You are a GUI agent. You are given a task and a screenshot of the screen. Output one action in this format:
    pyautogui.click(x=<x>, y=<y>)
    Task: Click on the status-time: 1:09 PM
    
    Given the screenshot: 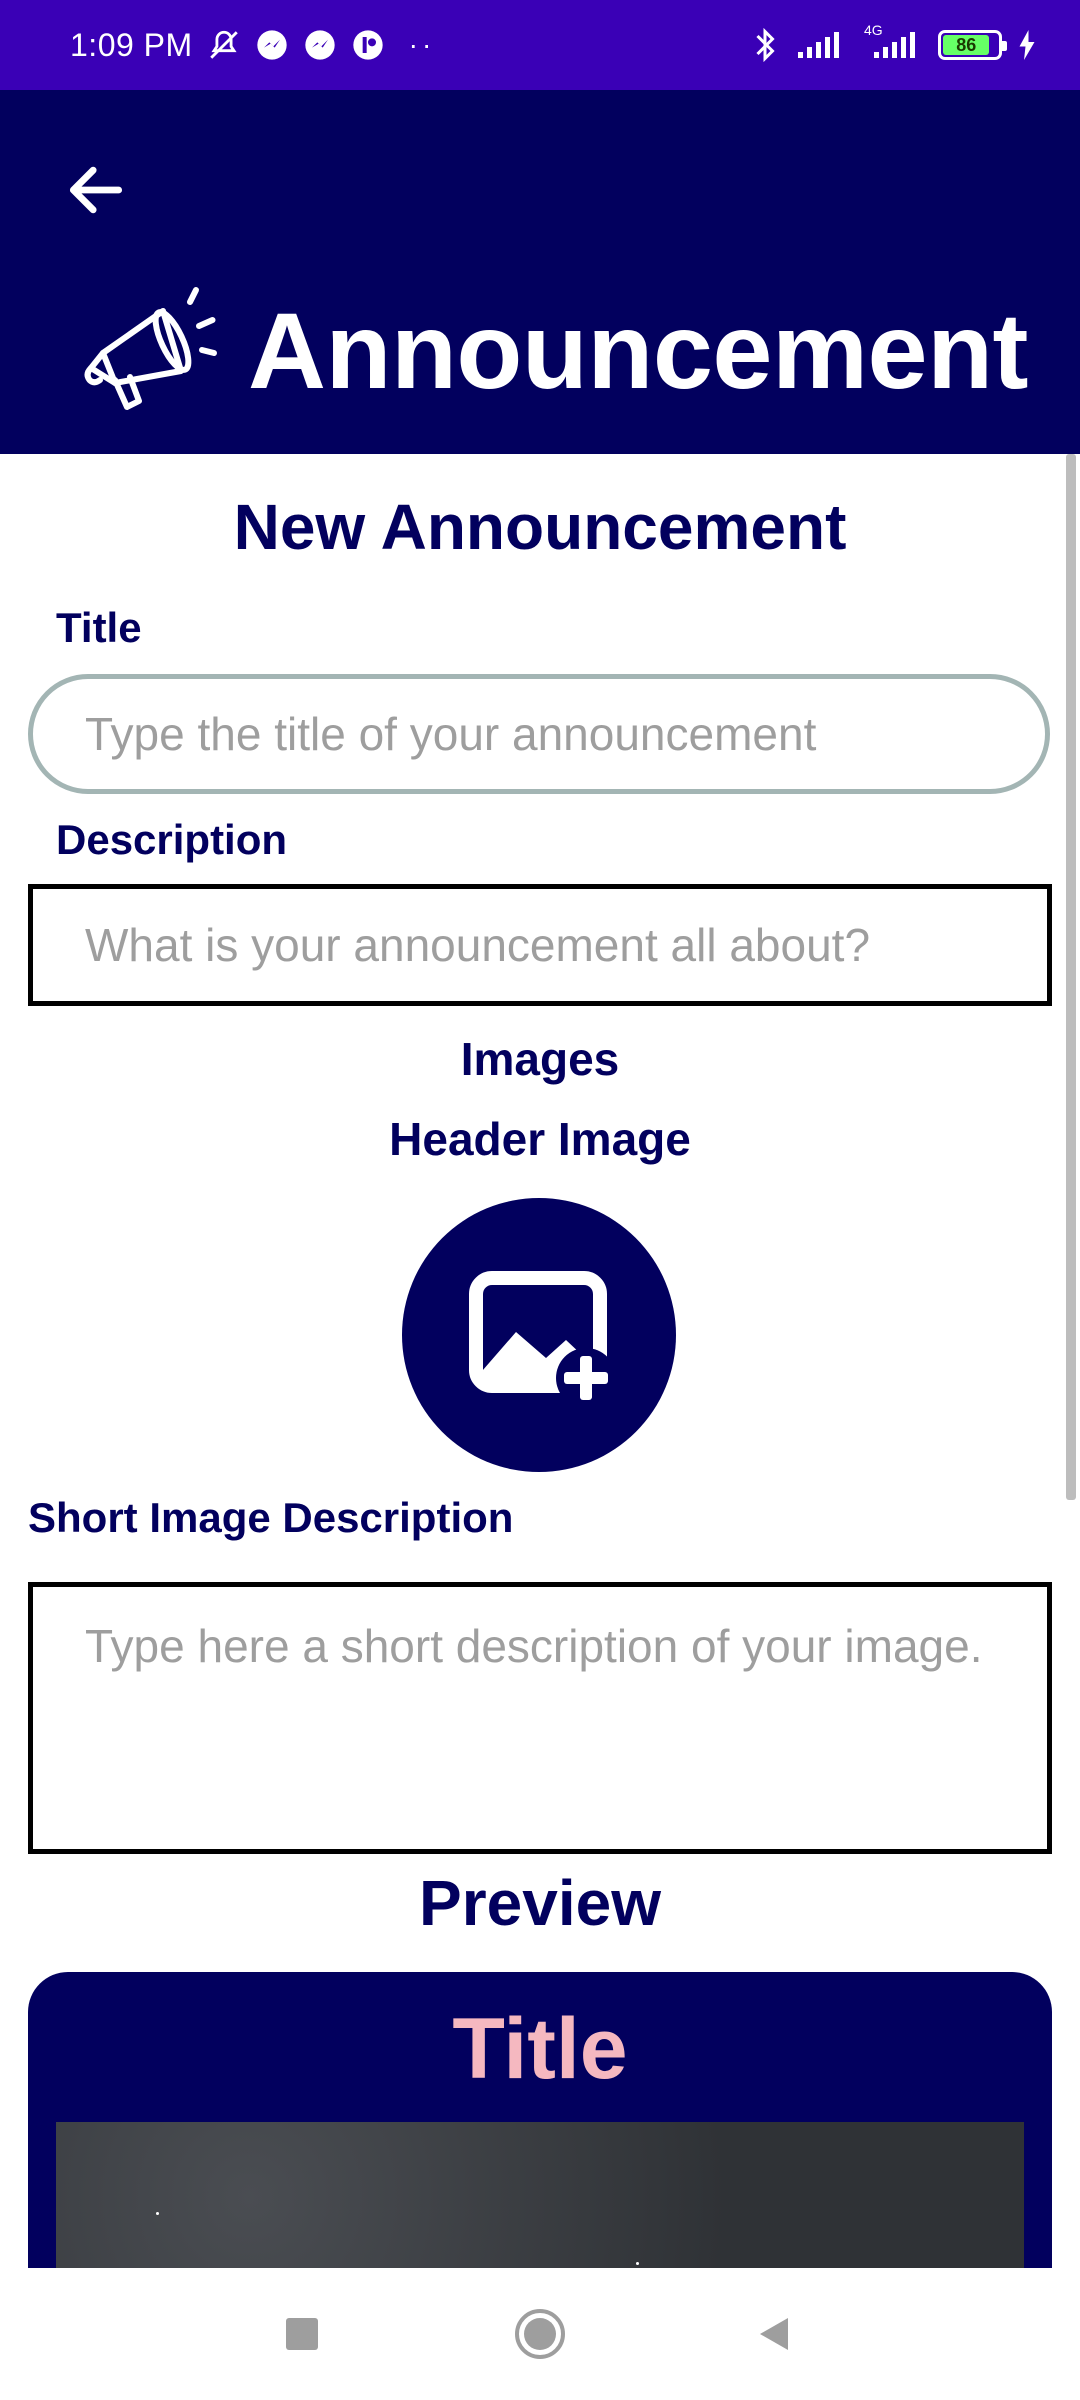 What is the action you would take?
    pyautogui.click(x=131, y=44)
    